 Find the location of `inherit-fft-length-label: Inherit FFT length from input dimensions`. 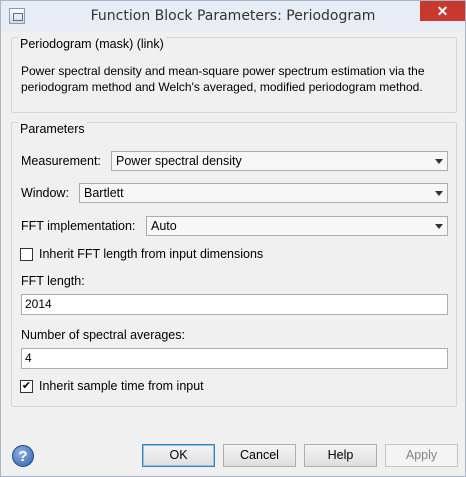

inherit-fft-length-label: Inherit FFT length from input dimensions is located at coordinates (151, 254).